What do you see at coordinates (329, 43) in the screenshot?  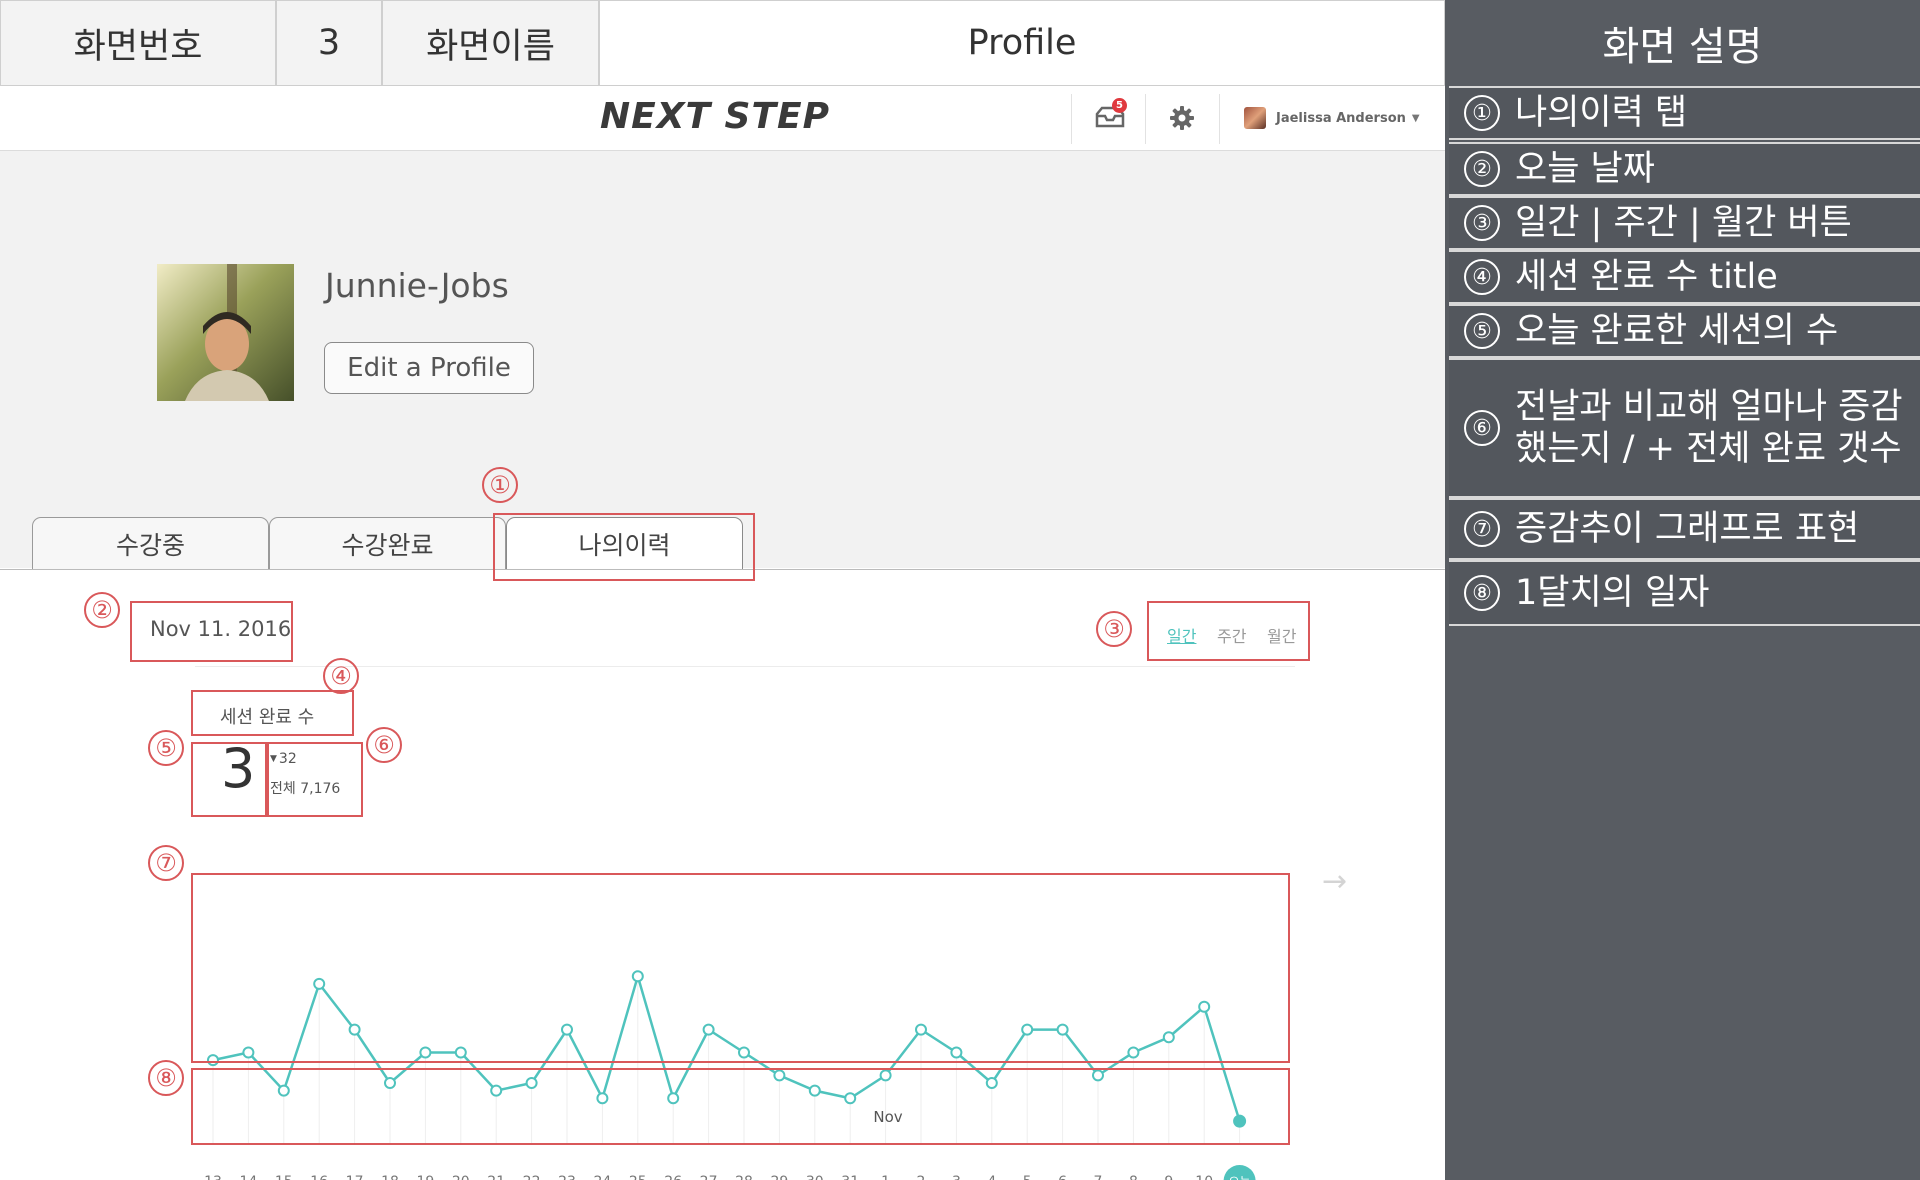 I see `screen-number: 3` at bounding box center [329, 43].